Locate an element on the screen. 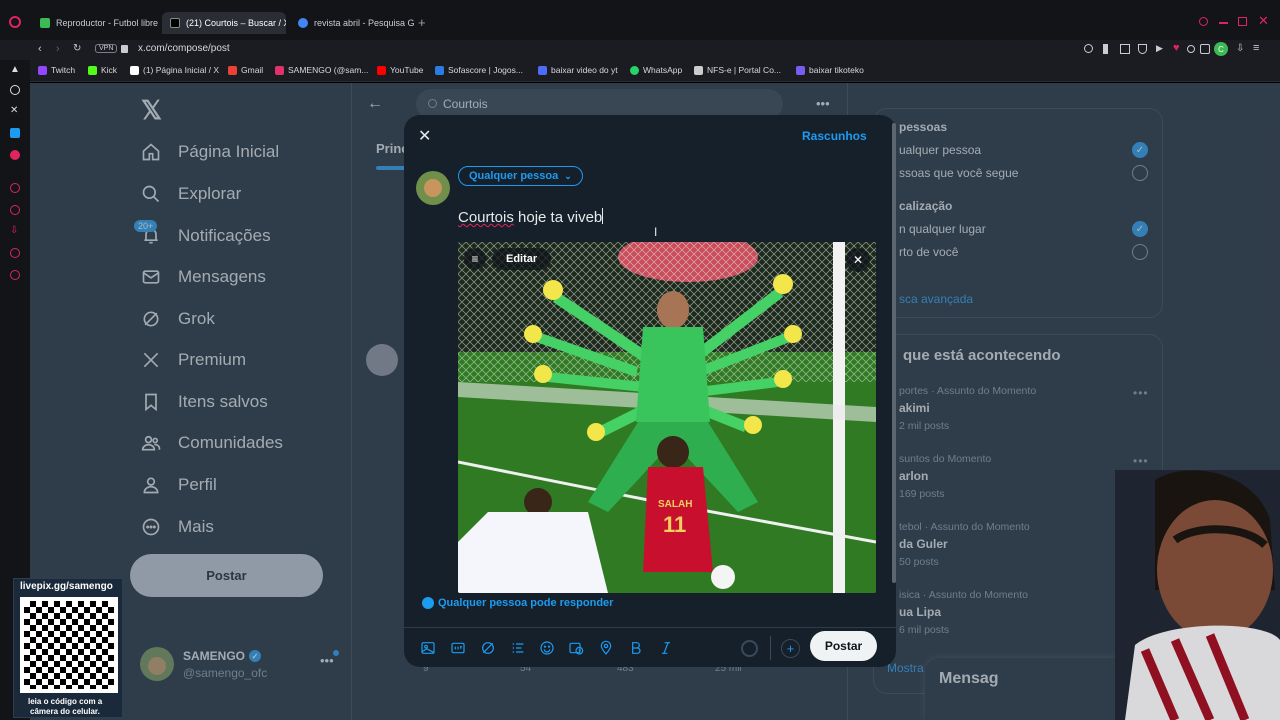 This screenshot has height=720, width=1280. snapshot-icon is located at coordinates (1125, 49).